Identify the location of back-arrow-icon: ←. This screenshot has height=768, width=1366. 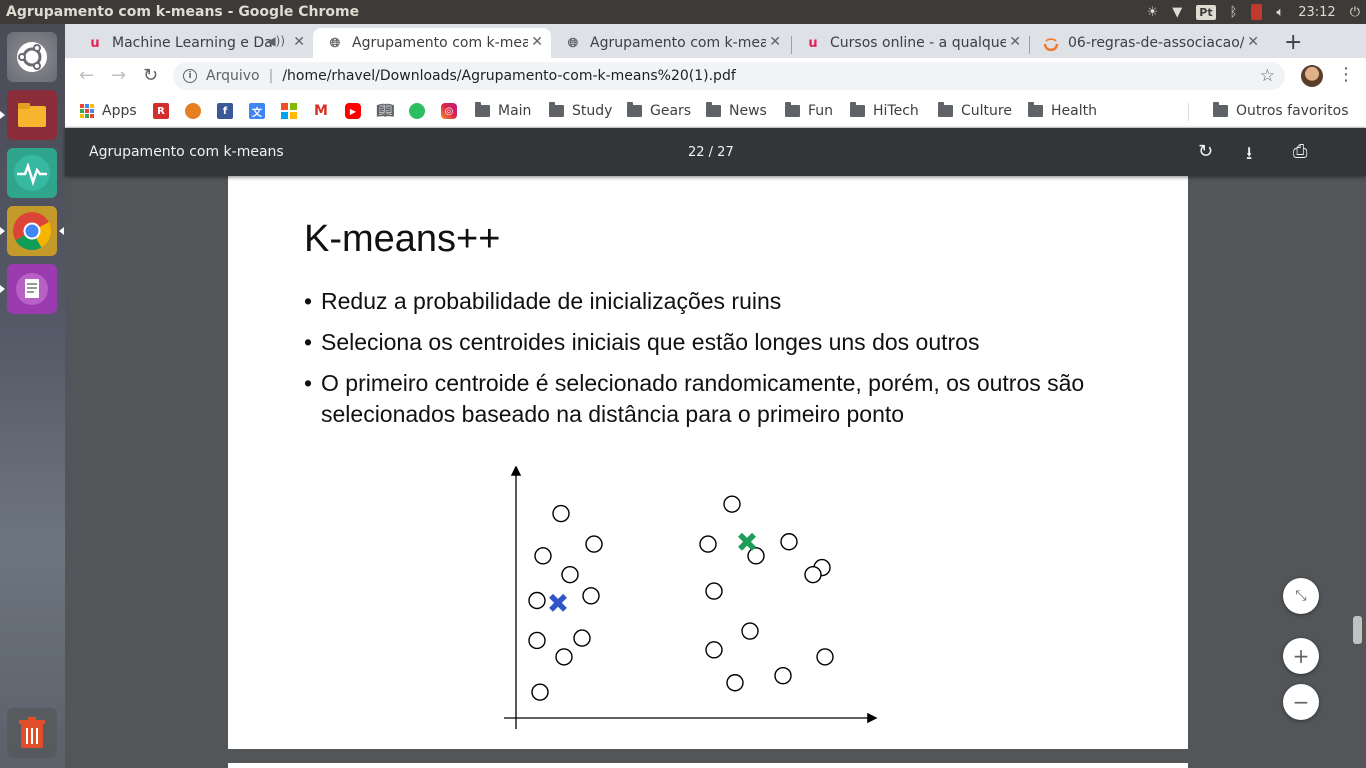
(86, 75).